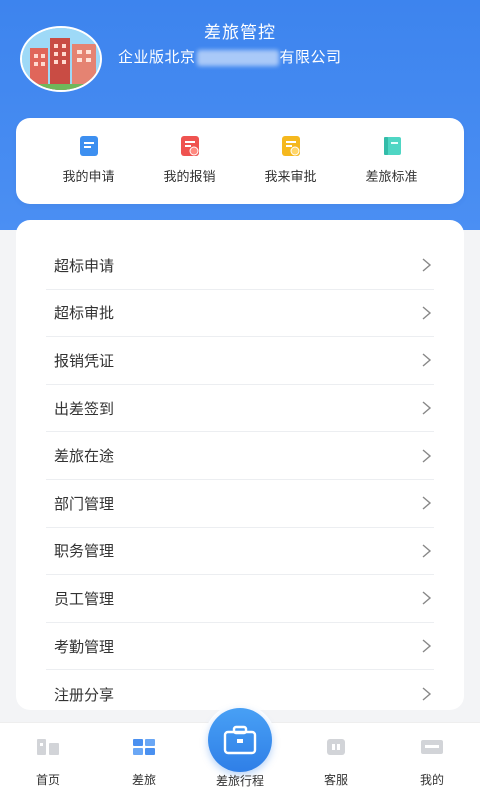 The height and width of the screenshot is (800, 480). What do you see at coordinates (84, 360) in the screenshot?
I see `menu-item-label: 报销凭证` at bounding box center [84, 360].